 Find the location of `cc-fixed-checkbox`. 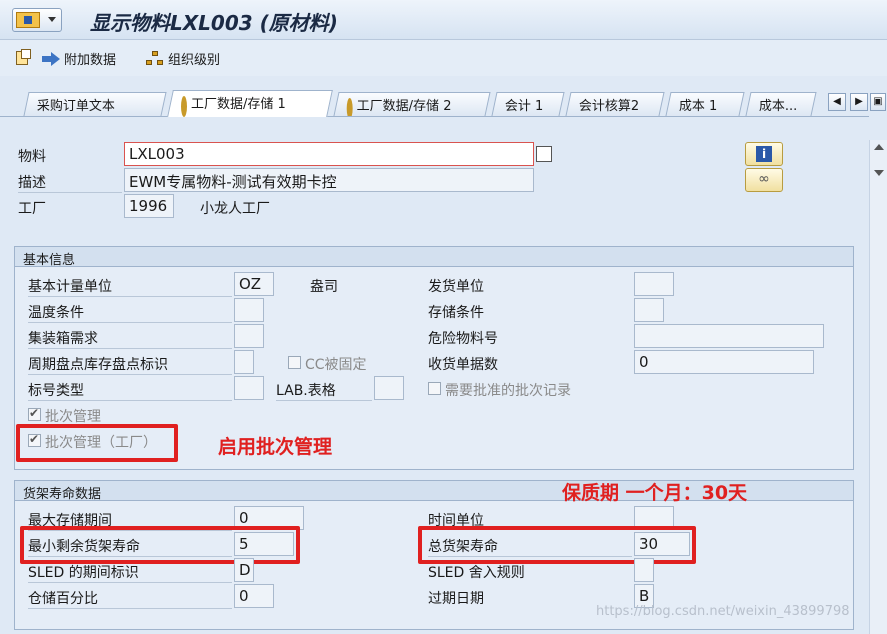

cc-fixed-checkbox is located at coordinates (294, 362).